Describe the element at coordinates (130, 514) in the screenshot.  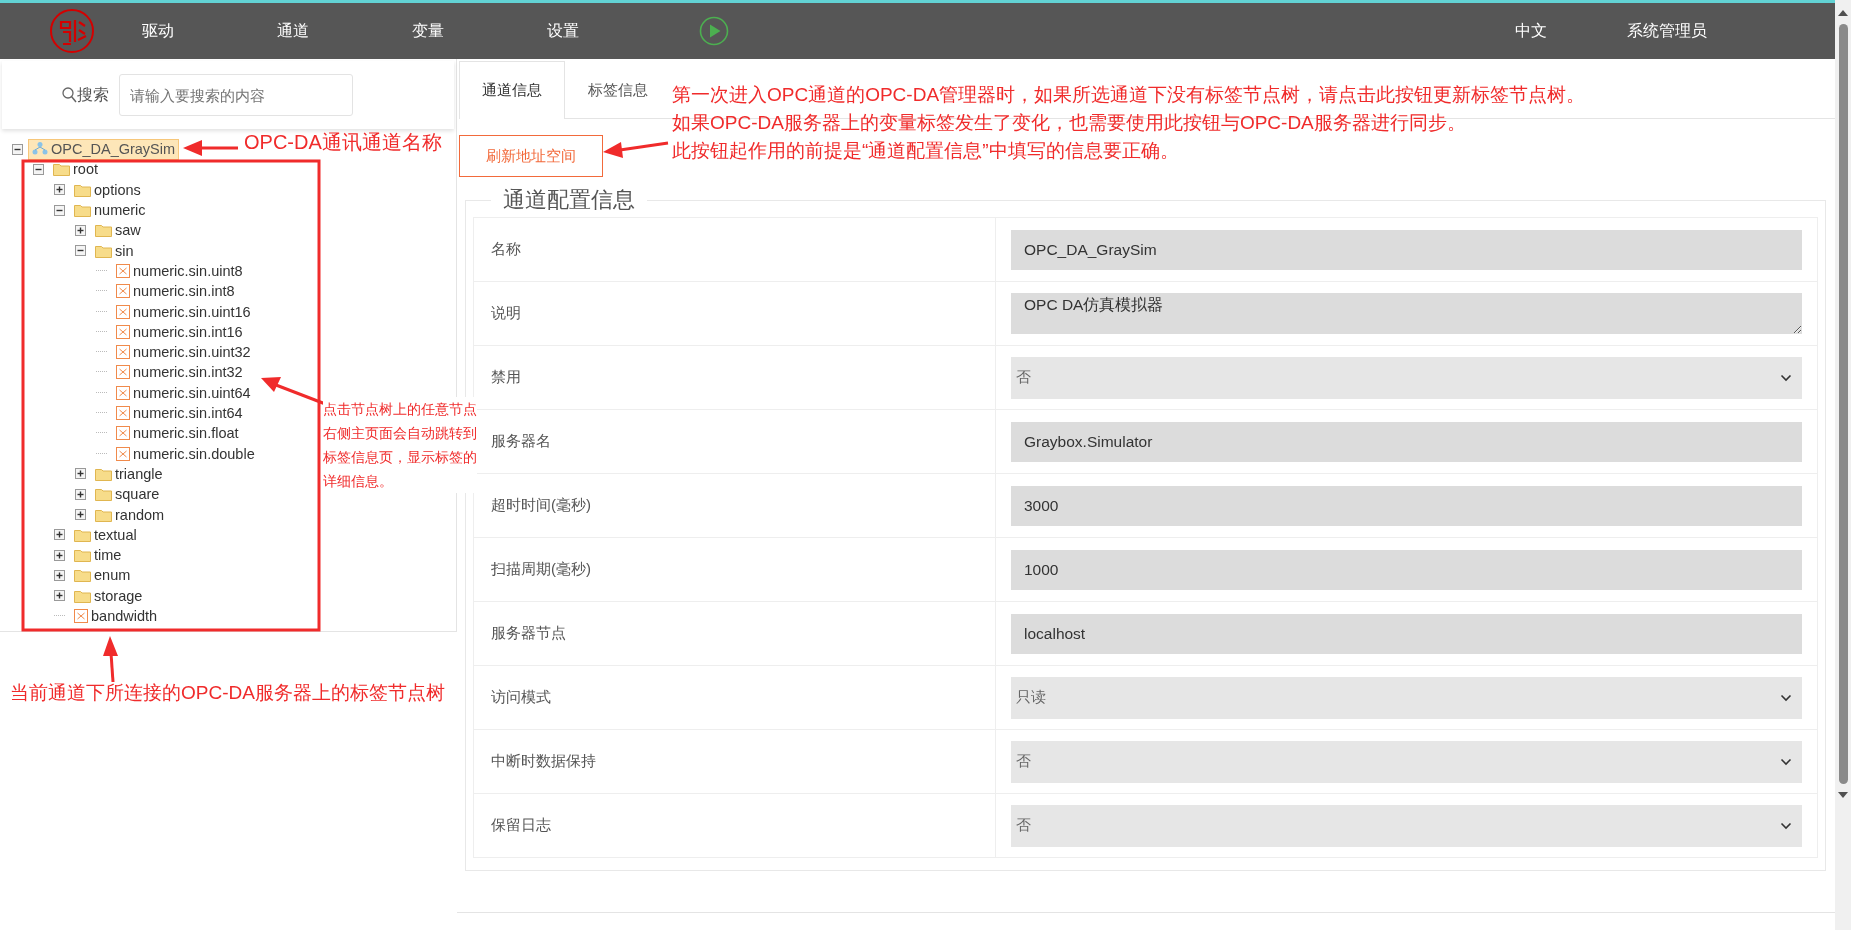
I see `tree-node: random` at that location.